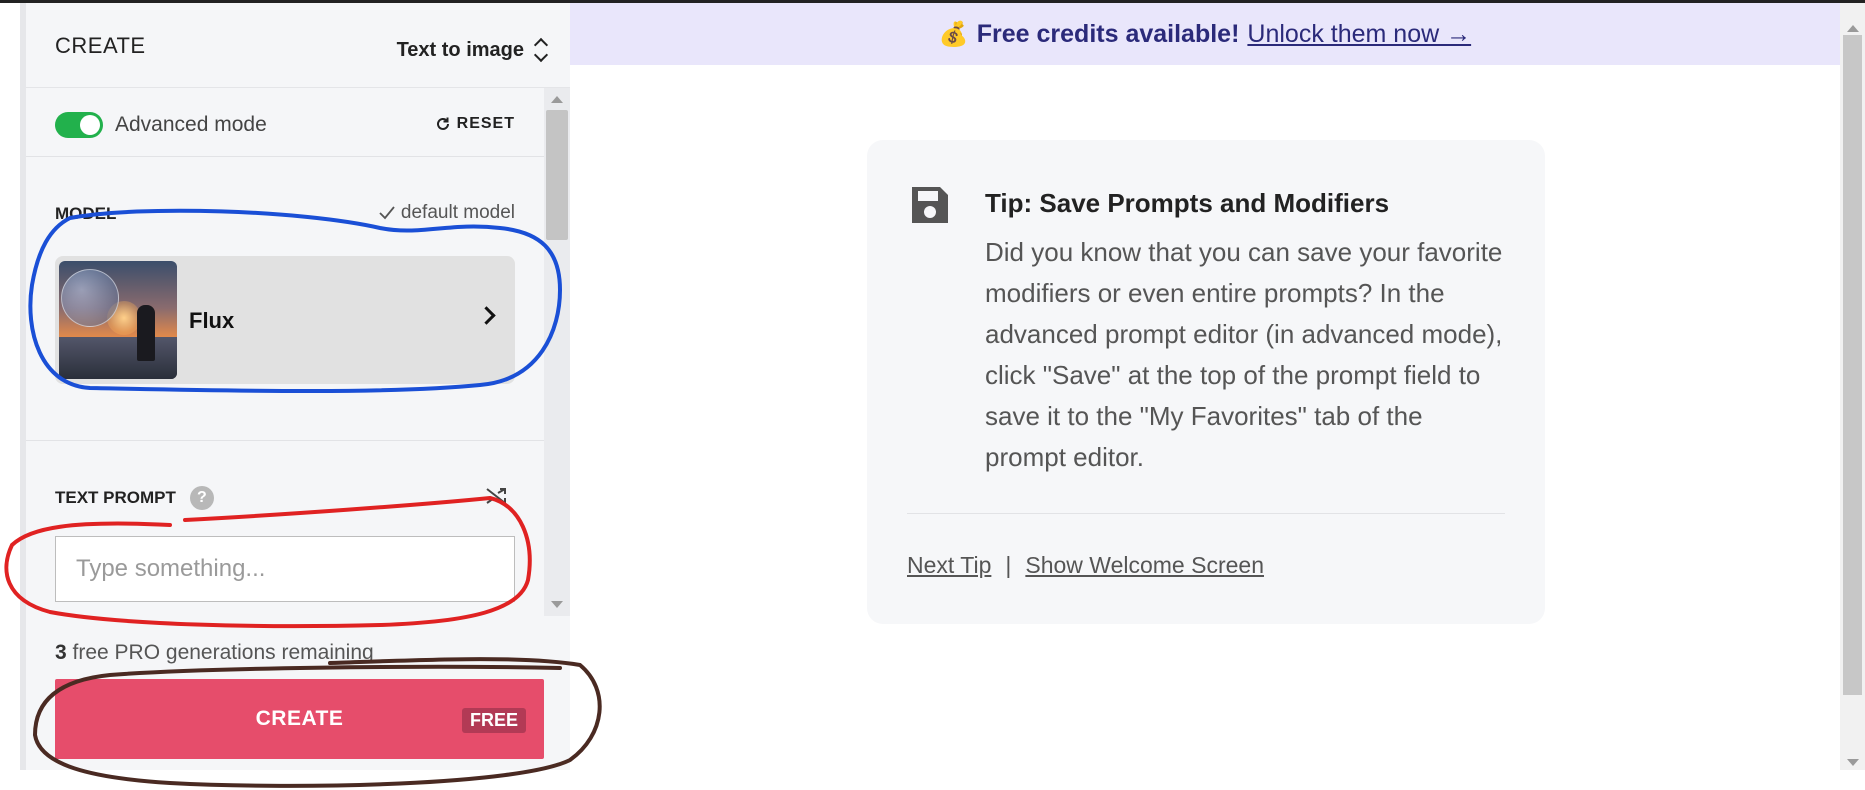  Describe the element at coordinates (496, 496) in the screenshot. I see `shuffle-icon` at that location.